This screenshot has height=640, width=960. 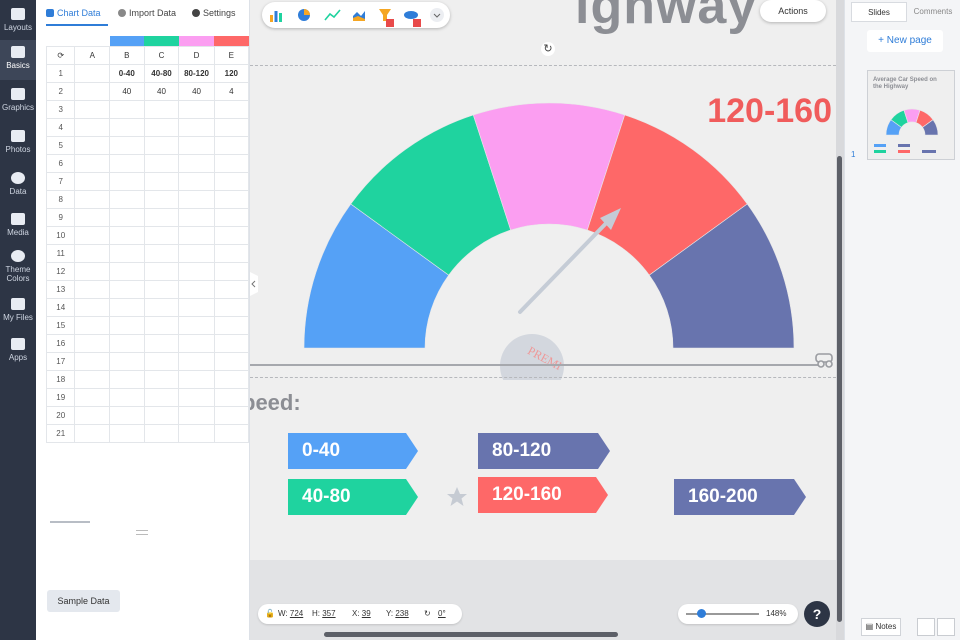 What do you see at coordinates (231, 73) in the screenshot?
I see `table-cell: 120` at bounding box center [231, 73].